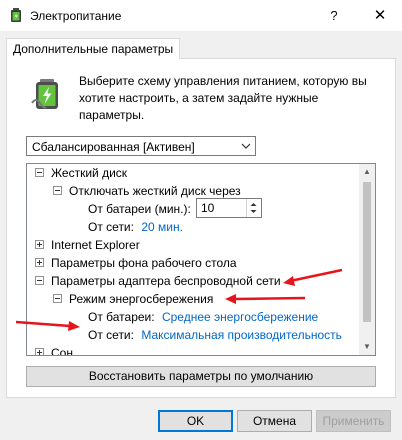  I want to click on tab-advanced-settings: Дополнительные параметры, so click(93, 48).